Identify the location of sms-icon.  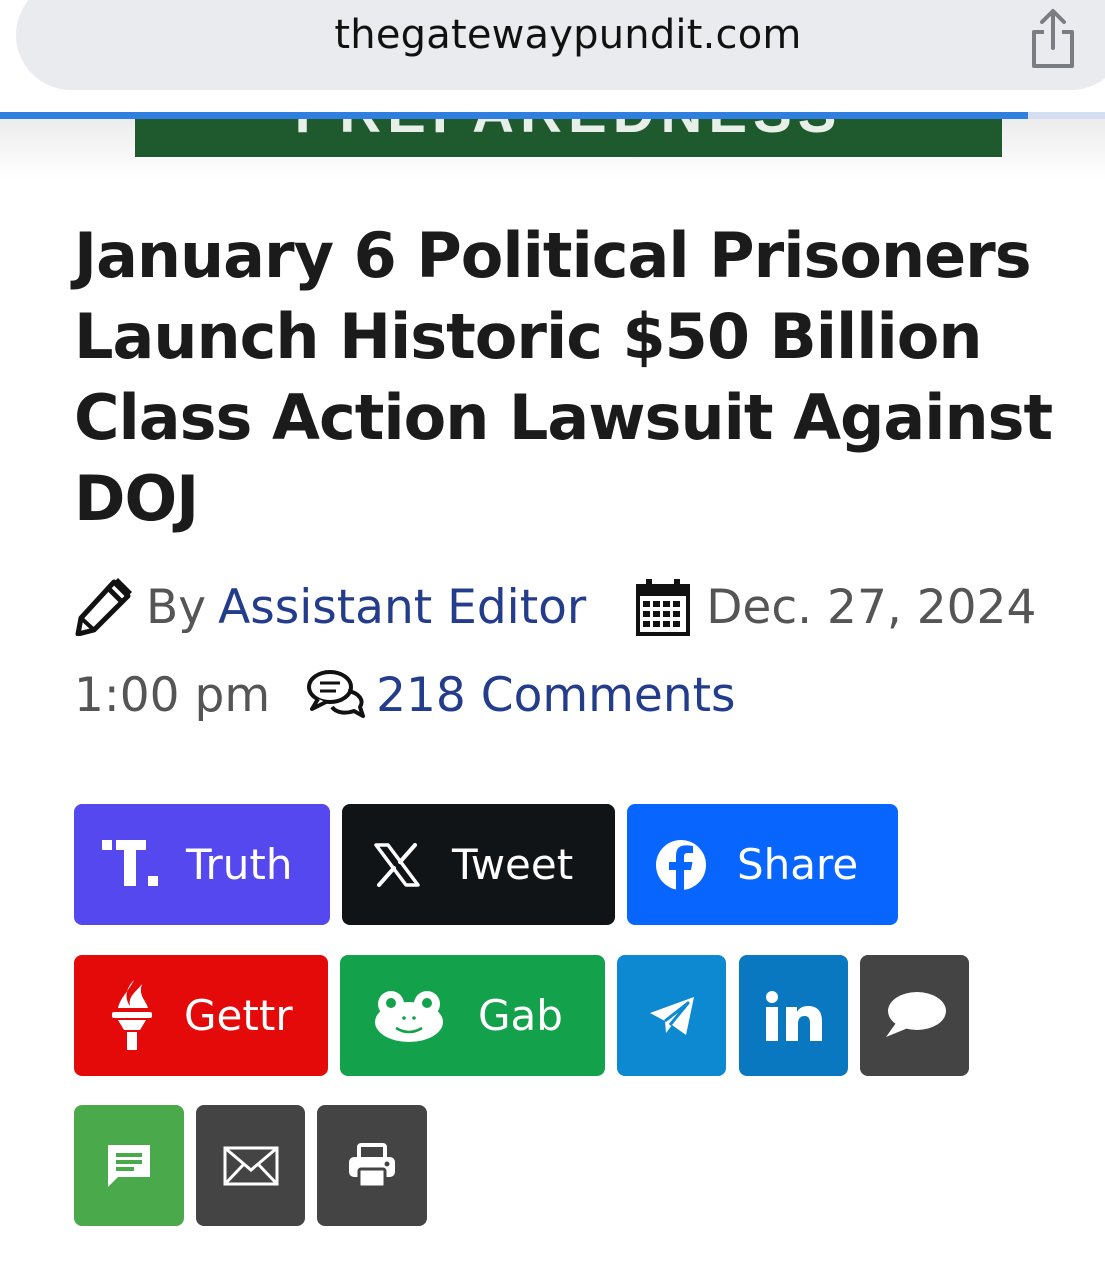
(129, 1166).